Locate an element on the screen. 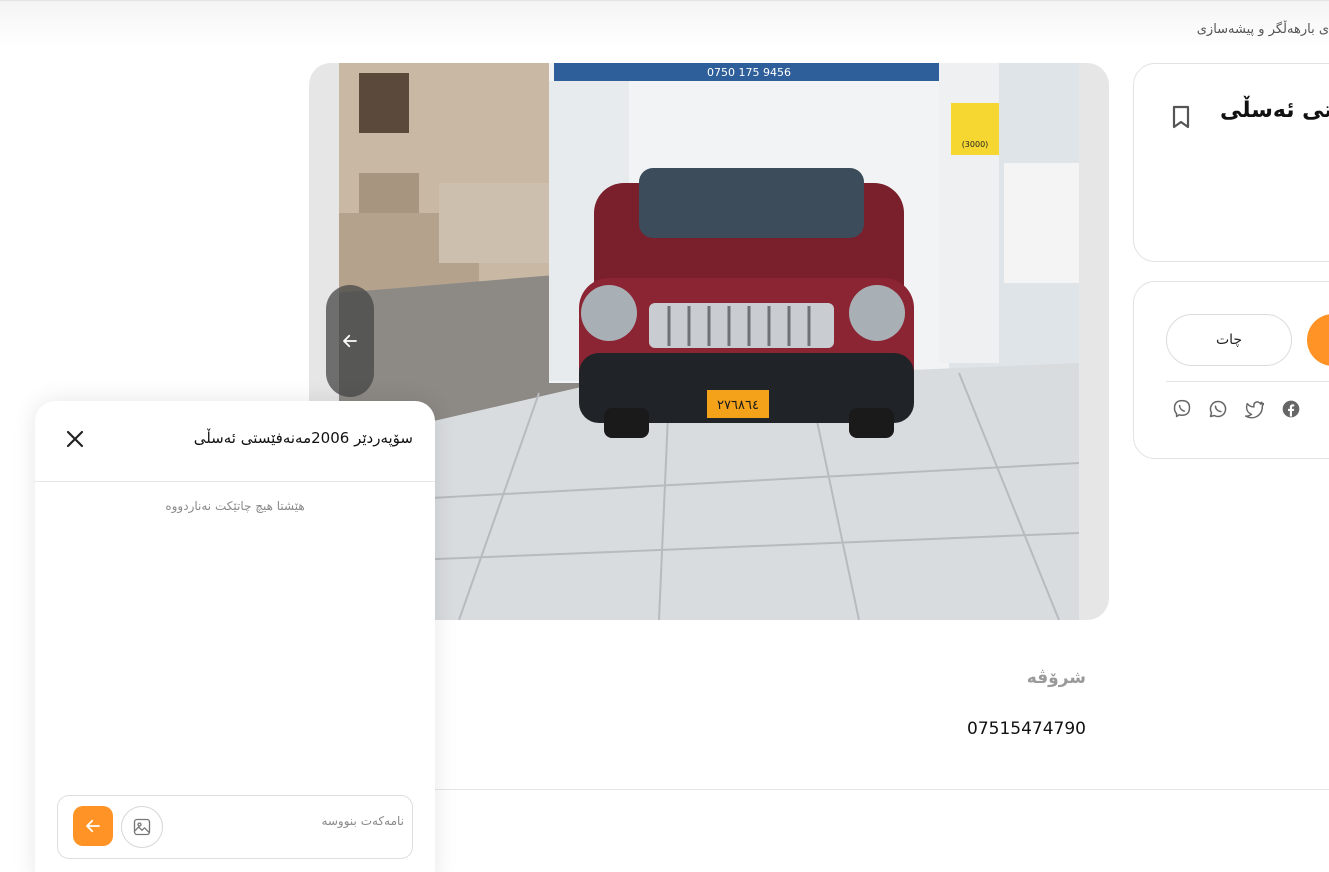 Image resolution: width=1329 pixels, height=872 pixels. gallery-prev-button is located at coordinates (350, 341).